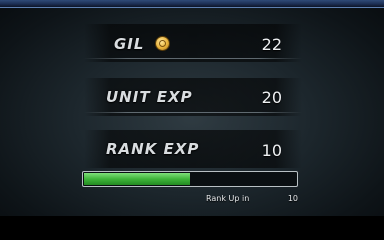 This screenshot has width=384, height=240. Describe the element at coordinates (292, 198) in the screenshot. I see `rank-up-value: 10` at that location.